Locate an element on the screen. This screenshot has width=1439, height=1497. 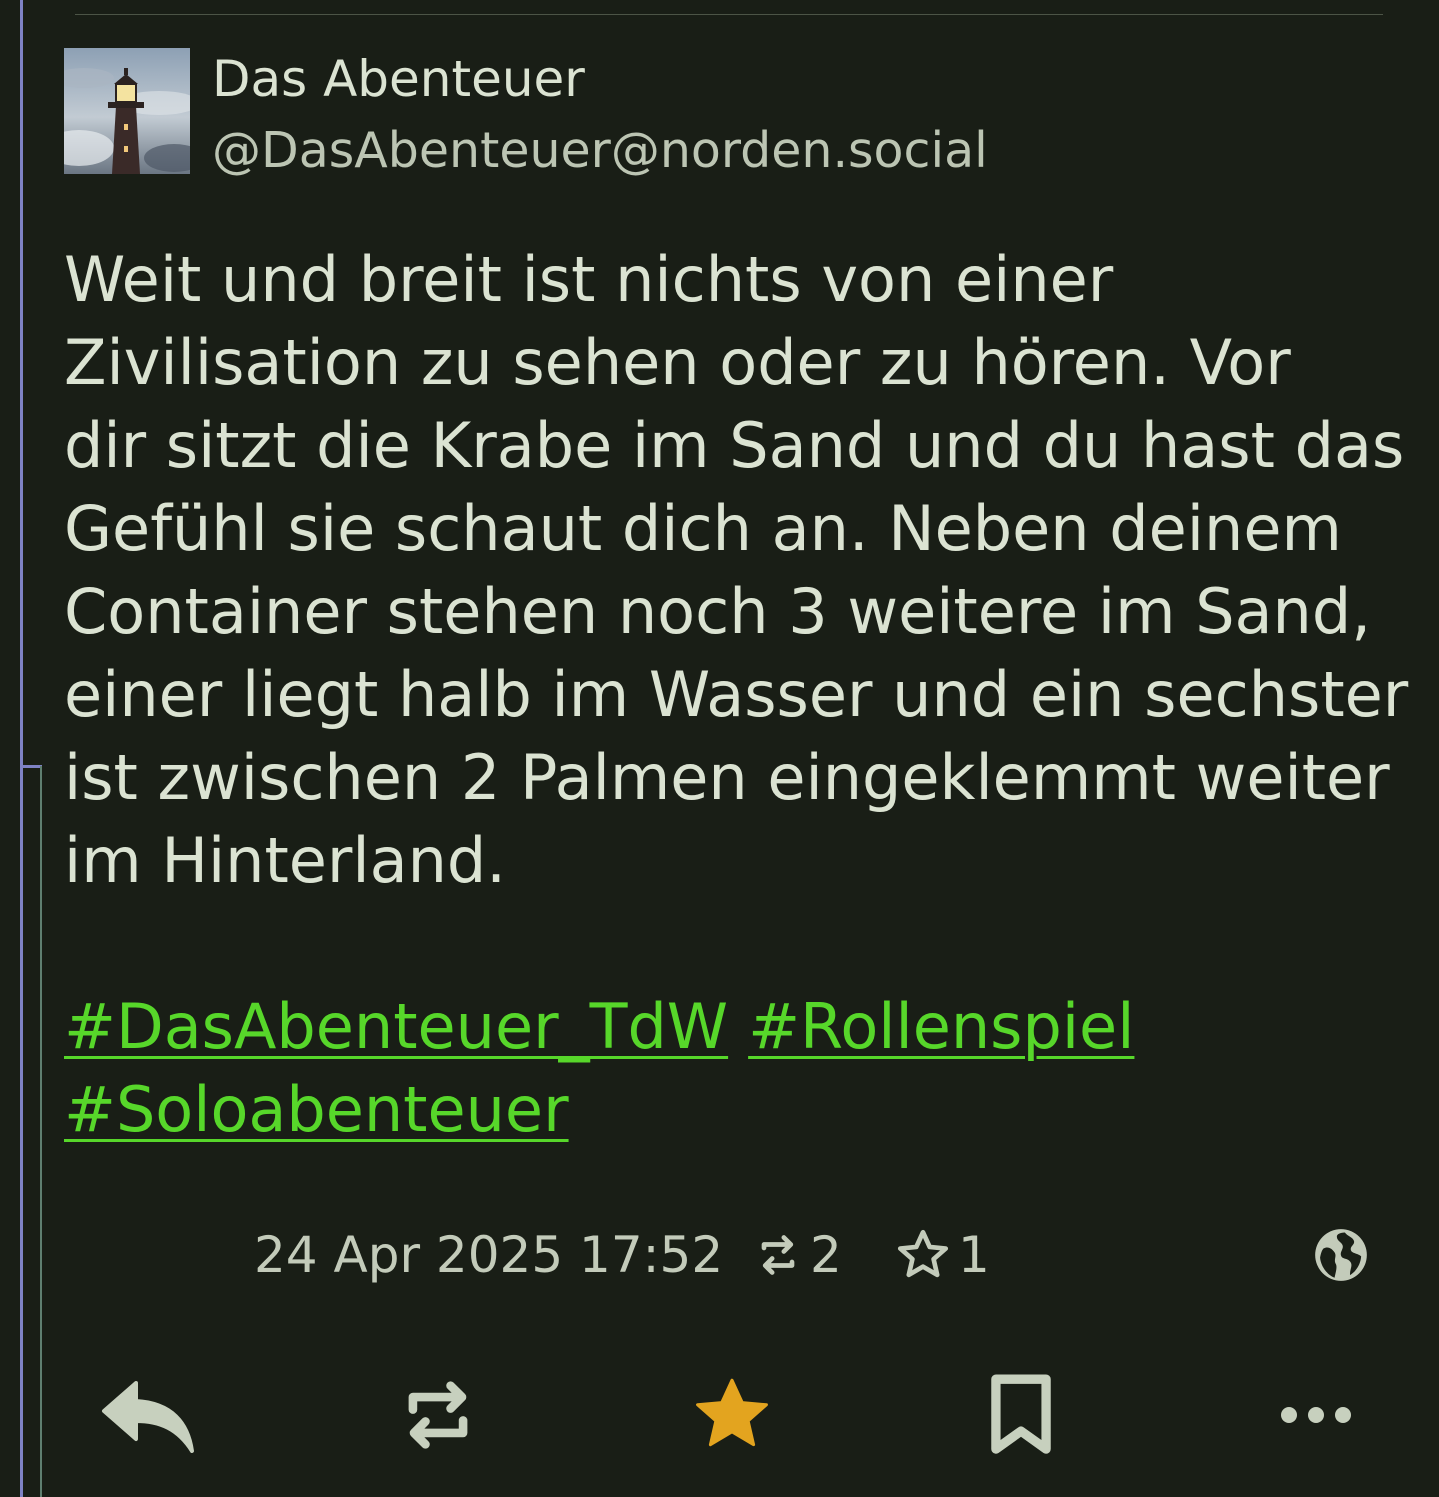
content-line: im Hinterland. is located at coordinates (285, 860).